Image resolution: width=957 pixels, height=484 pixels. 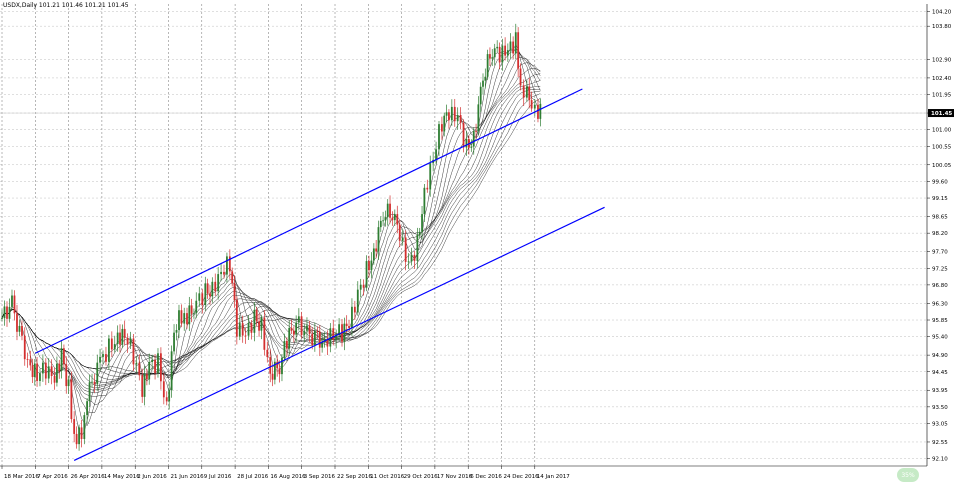 I want to click on price-tick-label: 100.55, so click(x=942, y=147).